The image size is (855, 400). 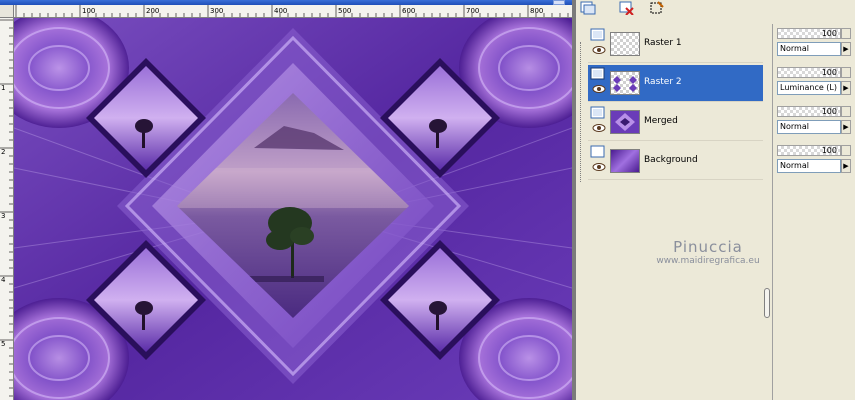 I want to click on hruler-label: 500, so click(x=344, y=11).